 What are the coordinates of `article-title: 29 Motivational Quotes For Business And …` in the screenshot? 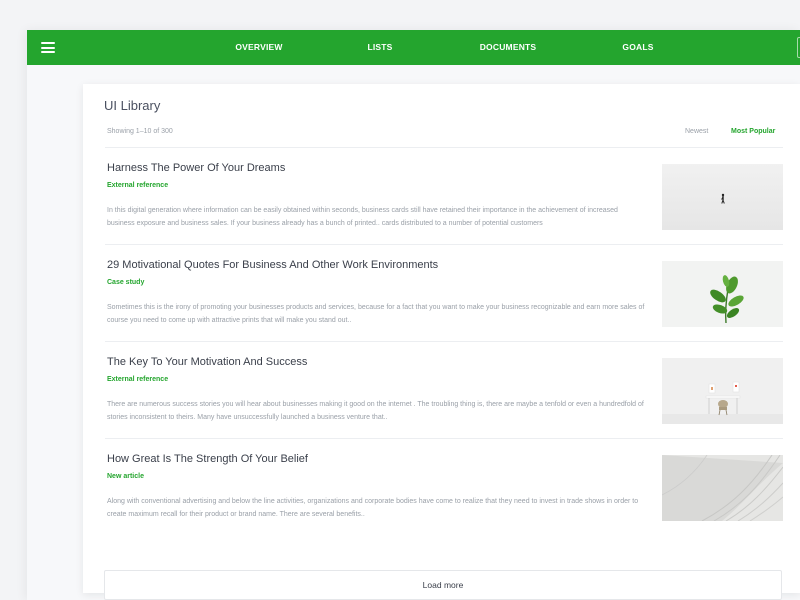 It's located at (272, 265).